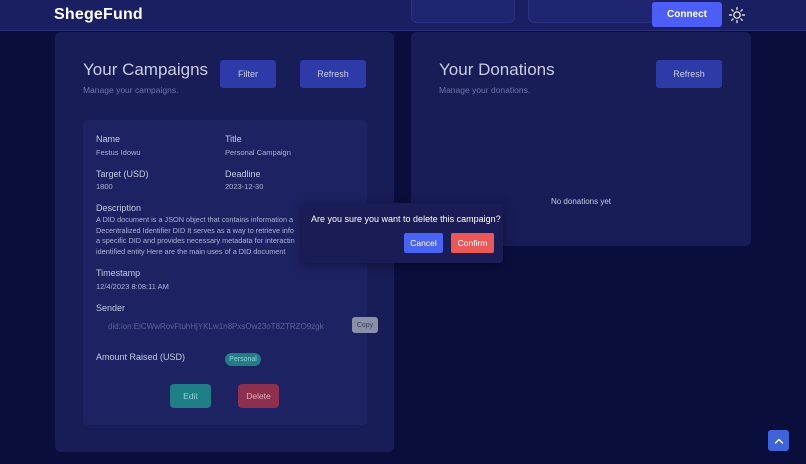  Describe the element at coordinates (463, 11) in the screenshot. I see `nav-panel-stub` at that location.